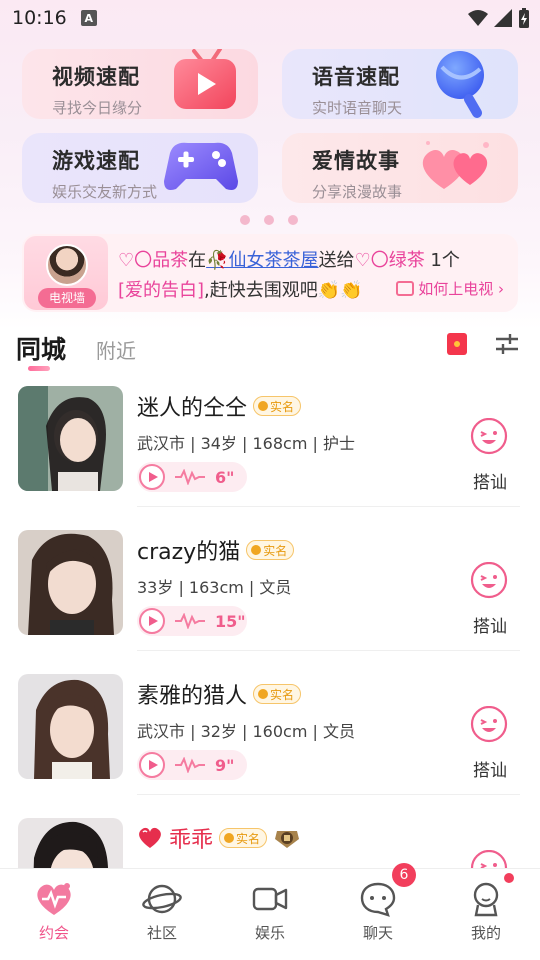 The width and height of the screenshot is (540, 960). Describe the element at coordinates (400, 84) in the screenshot. I see `voice-match-card: 语音速配 实时语音聊天` at that location.